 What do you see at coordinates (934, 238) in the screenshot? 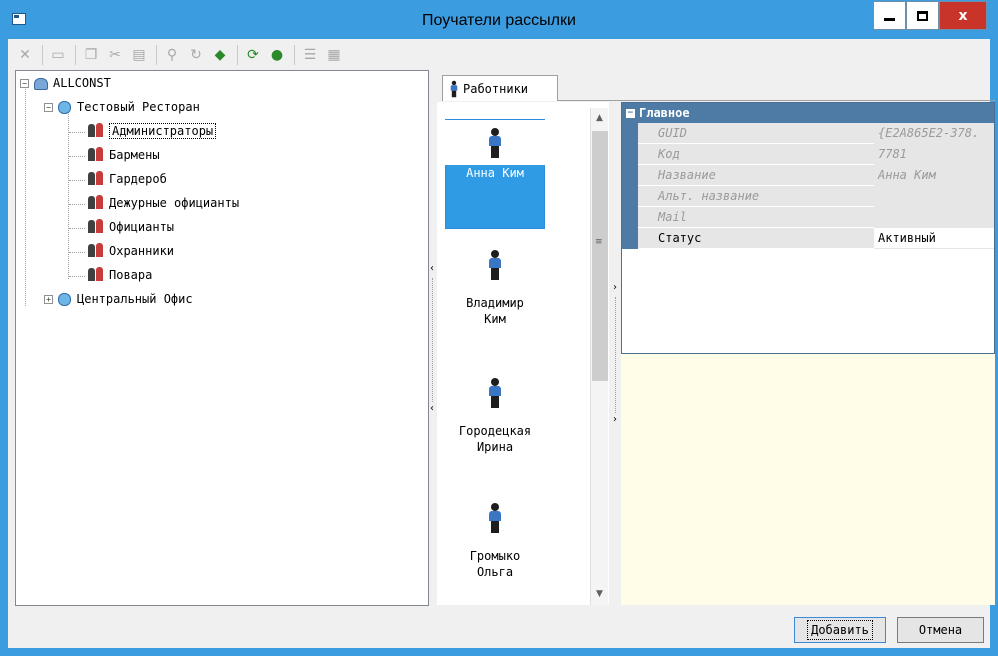
I see `property-value: Активный` at bounding box center [934, 238].